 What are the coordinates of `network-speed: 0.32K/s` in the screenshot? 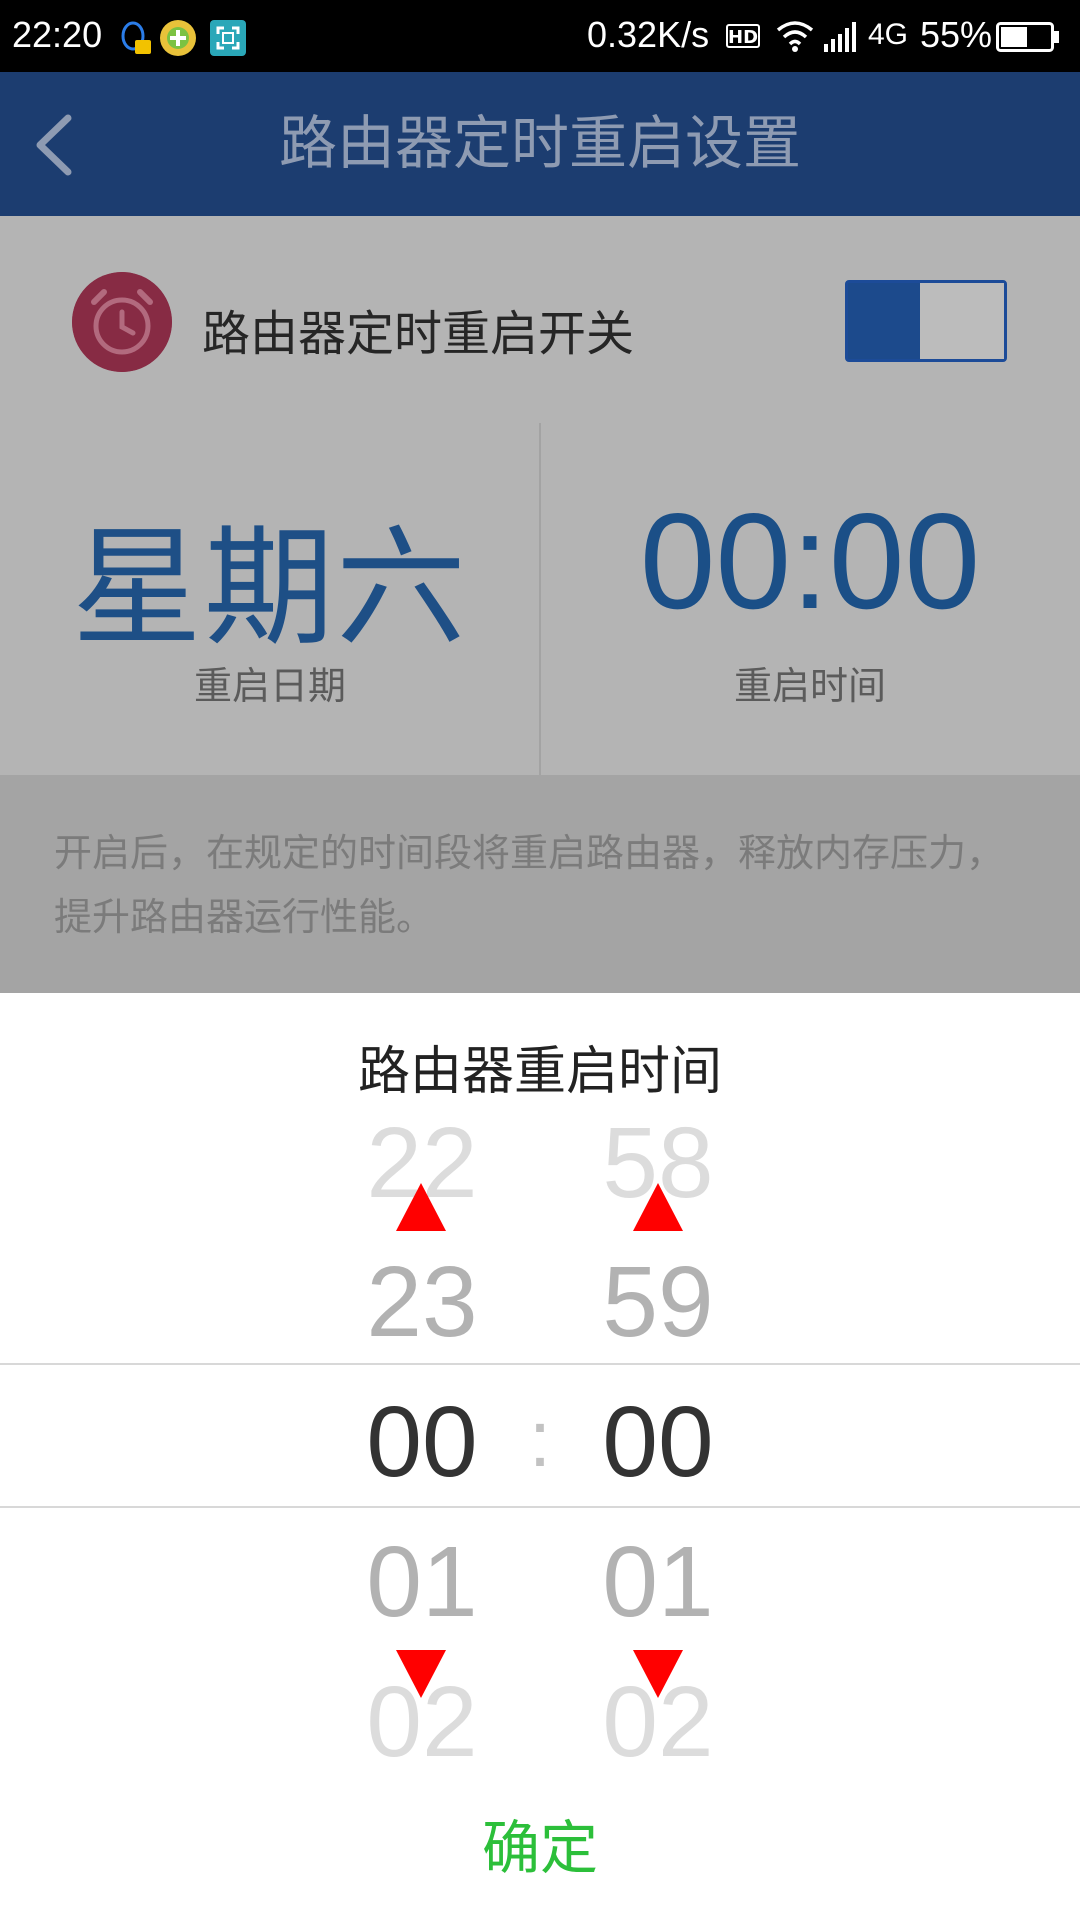 It's located at (648, 34).